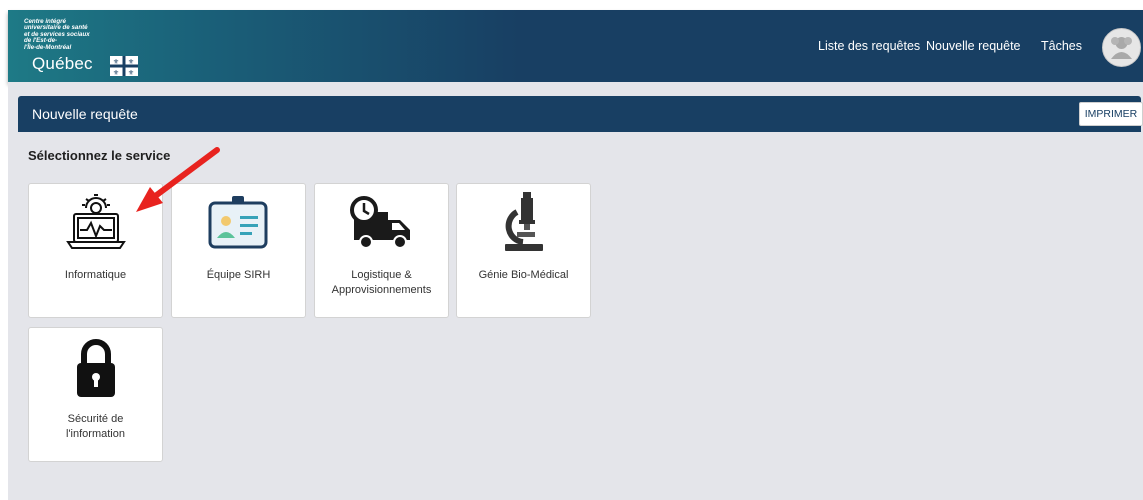 The image size is (1143, 500). I want to click on service-card-securite-information: Sécurité de l'information, so click(95, 394).